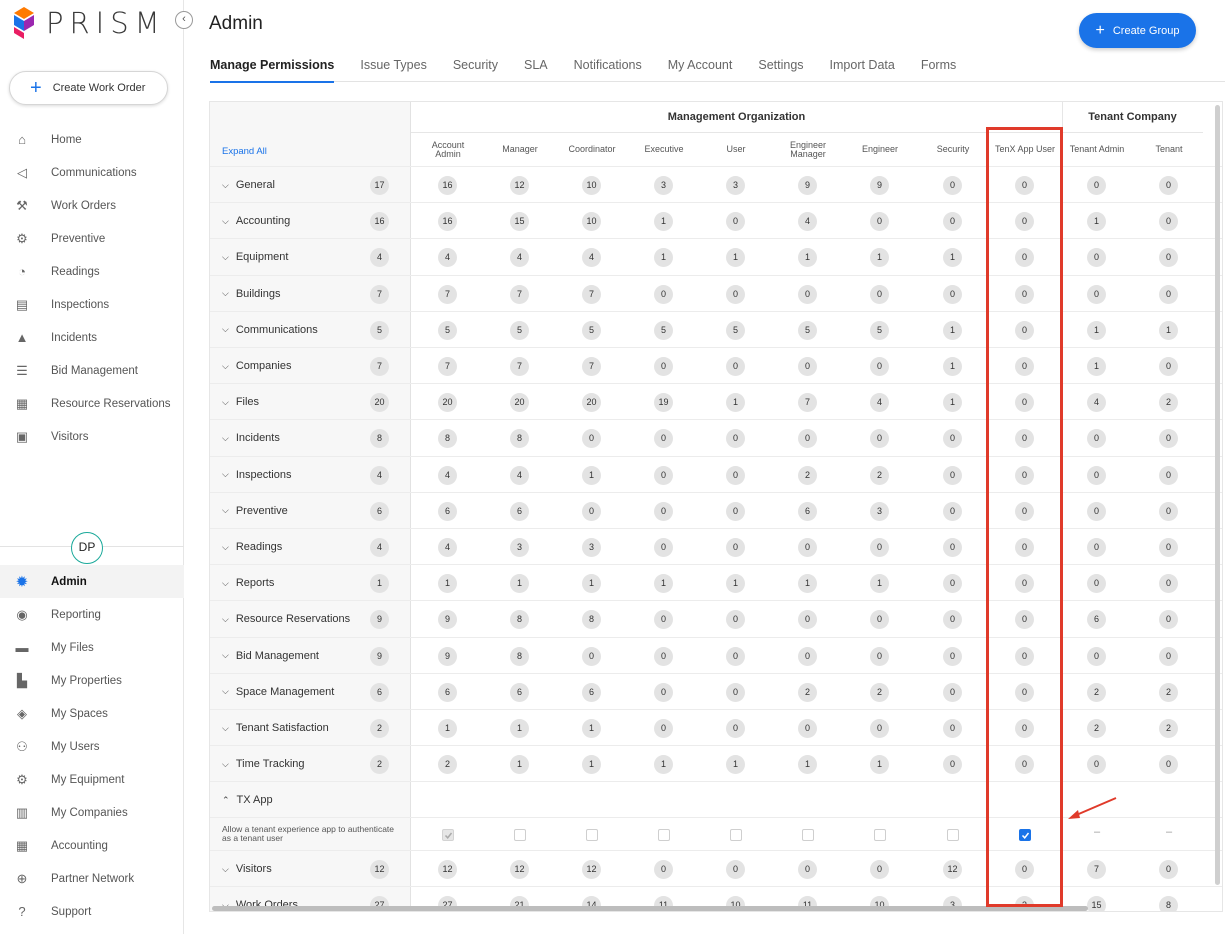 The width and height of the screenshot is (1230, 934). What do you see at coordinates (92, 779) in the screenshot?
I see `sidebar-item-my-equipment: ⚙ My Equipment` at bounding box center [92, 779].